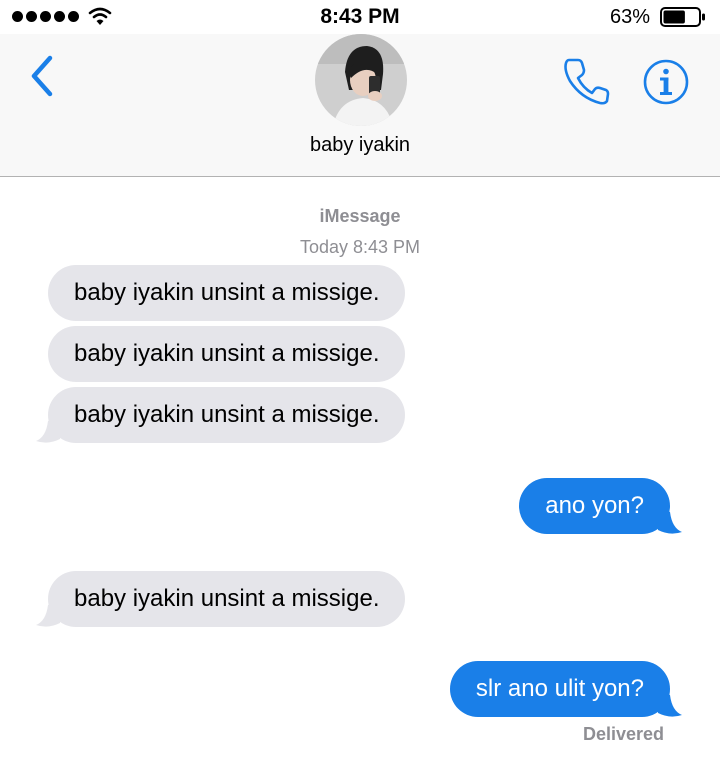  I want to click on service-label: iMessage, so click(360, 216).